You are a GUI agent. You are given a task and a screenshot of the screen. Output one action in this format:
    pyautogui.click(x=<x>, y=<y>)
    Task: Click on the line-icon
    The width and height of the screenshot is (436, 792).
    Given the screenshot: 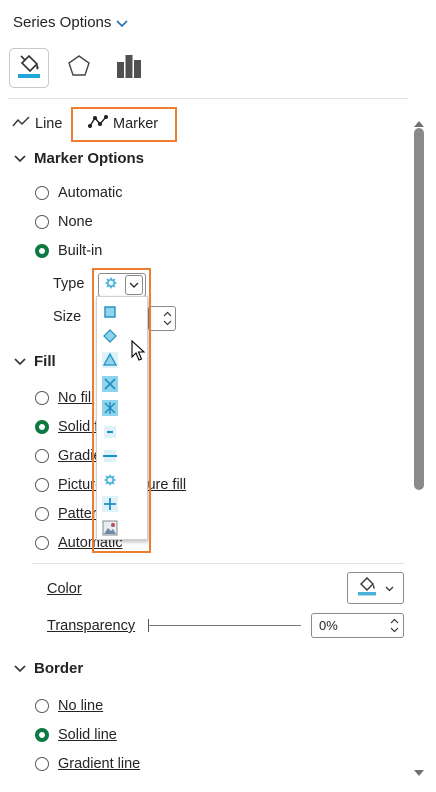 What is the action you would take?
    pyautogui.click(x=21, y=124)
    